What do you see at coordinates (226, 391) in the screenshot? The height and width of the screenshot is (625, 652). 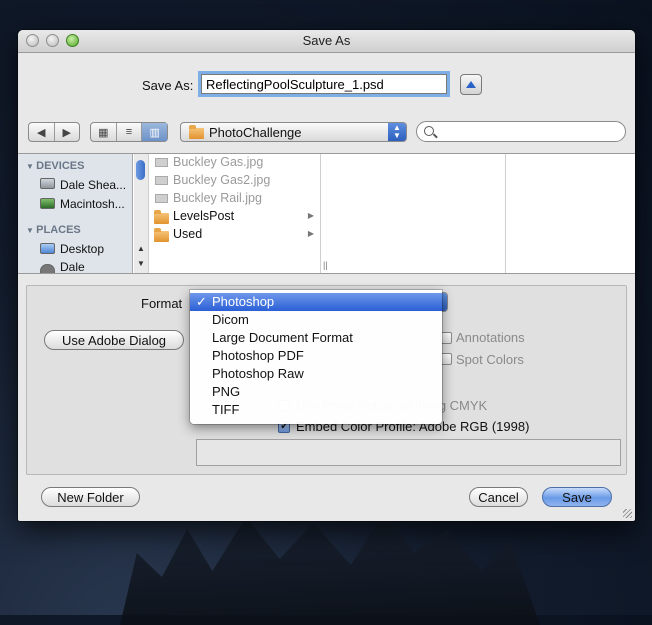 I see `menu-item-label: PNG` at bounding box center [226, 391].